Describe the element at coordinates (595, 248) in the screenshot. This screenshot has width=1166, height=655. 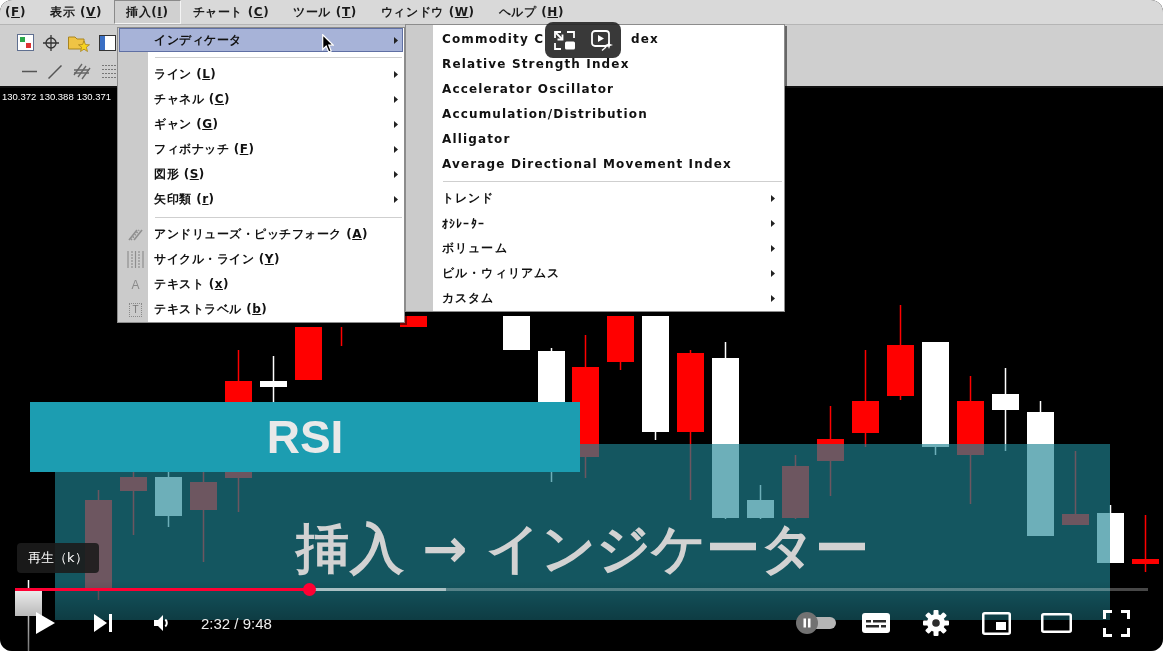
I see `menu-item: ボリューム` at that location.